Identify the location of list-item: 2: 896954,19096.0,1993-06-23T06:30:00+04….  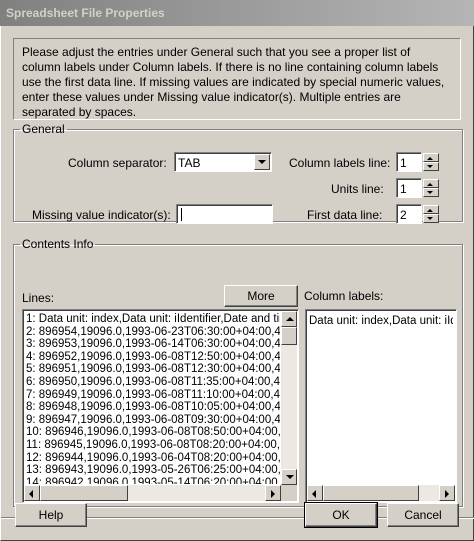
(153, 332).